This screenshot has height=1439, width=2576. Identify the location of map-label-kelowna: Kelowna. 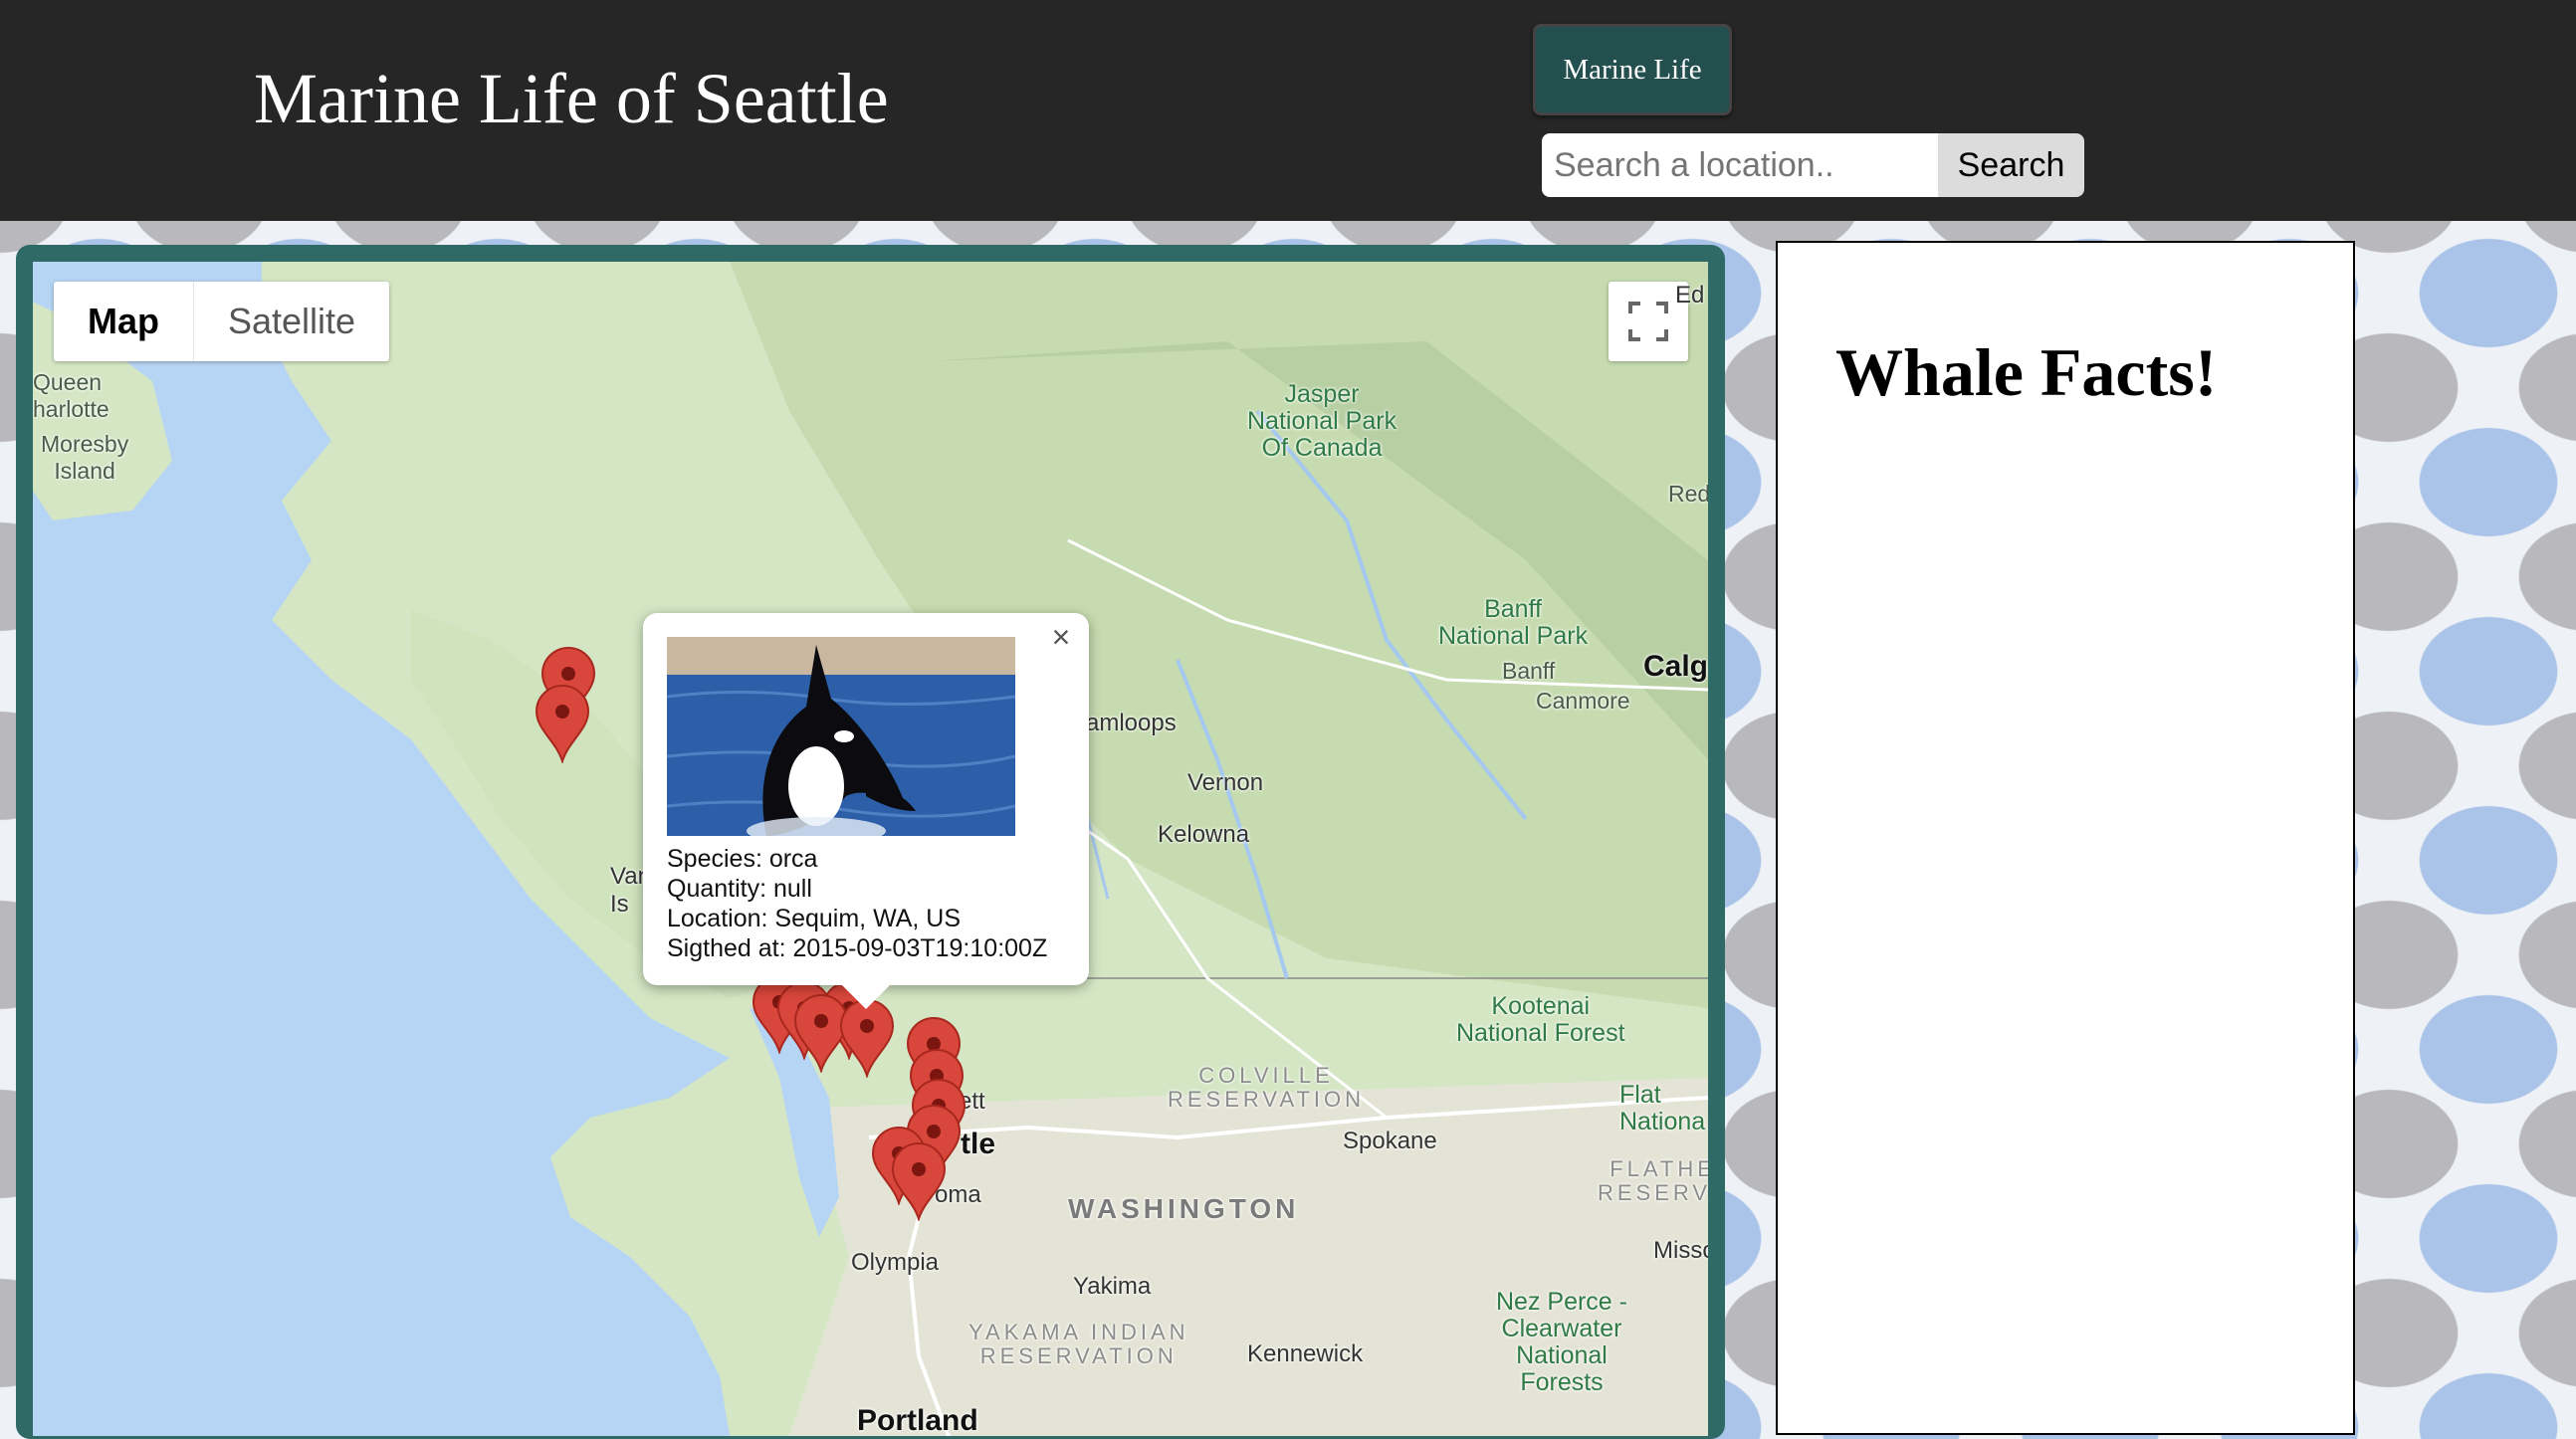
(1204, 834).